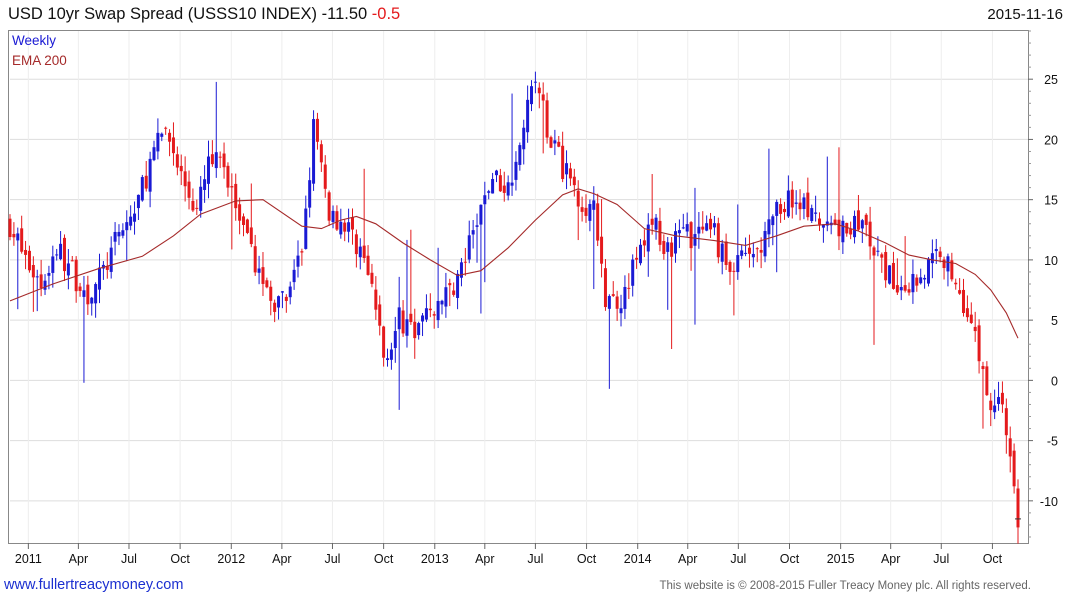  I want to click on website-link: www.fullertreacymoney.com, so click(93, 585).